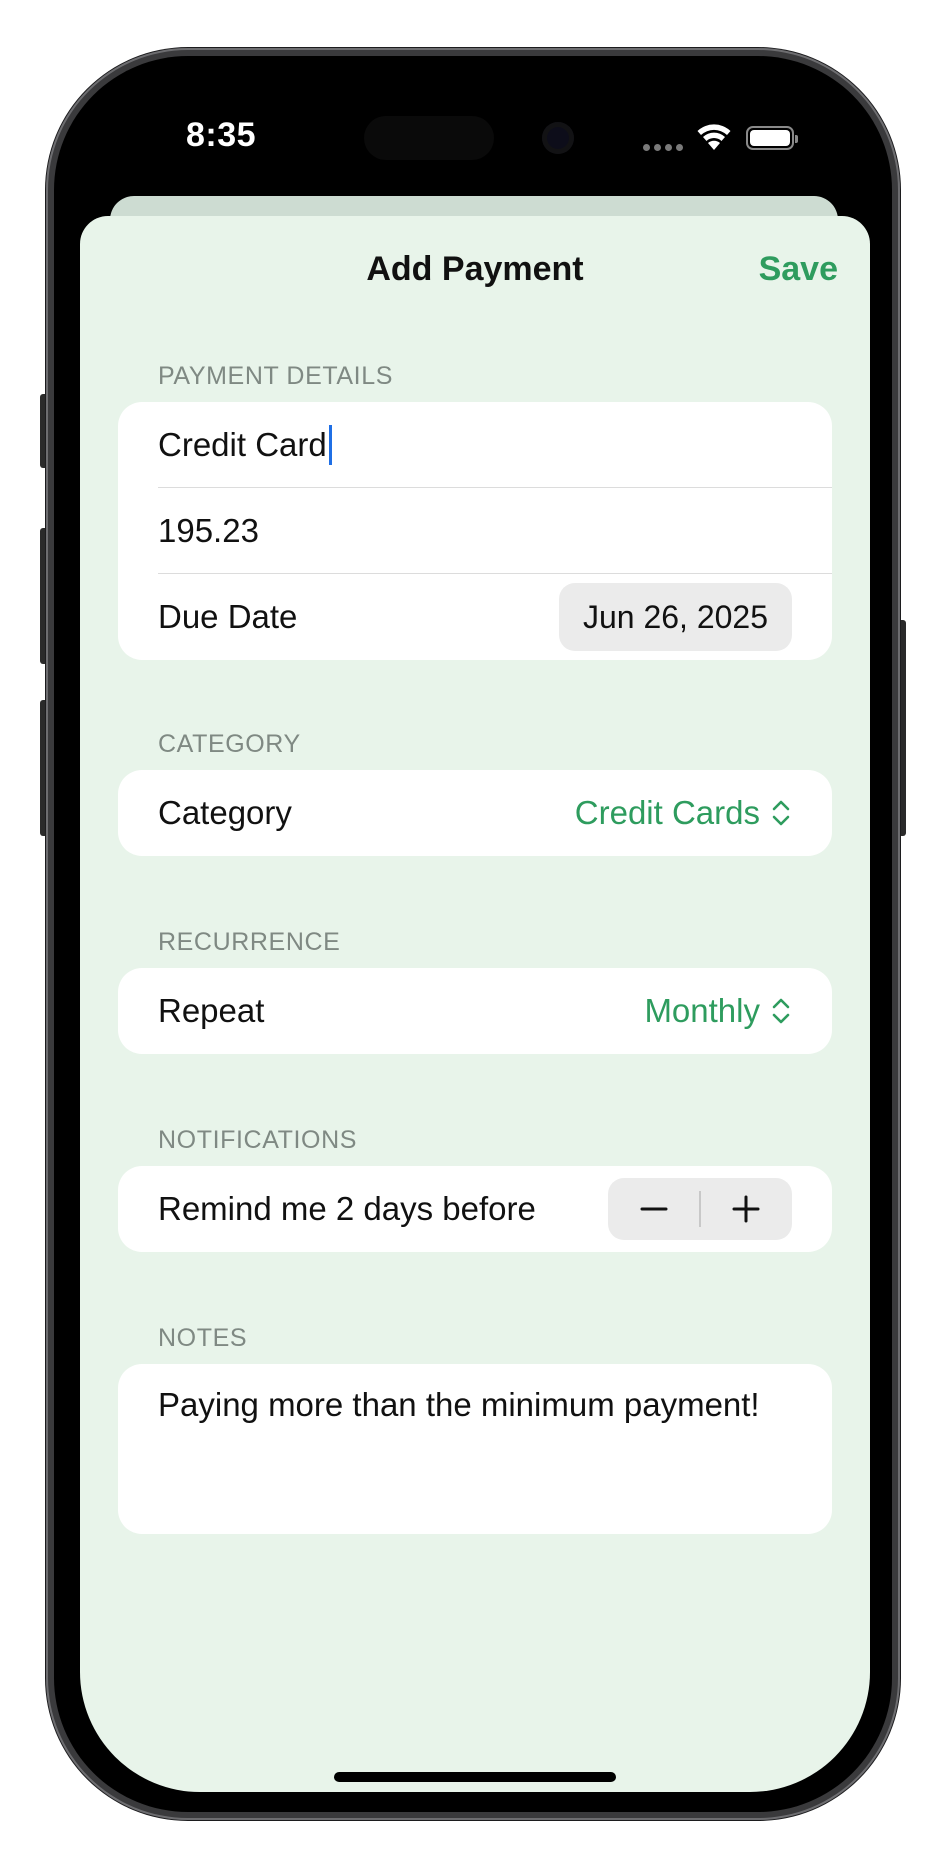  I want to click on minus-icon, so click(654, 1209).